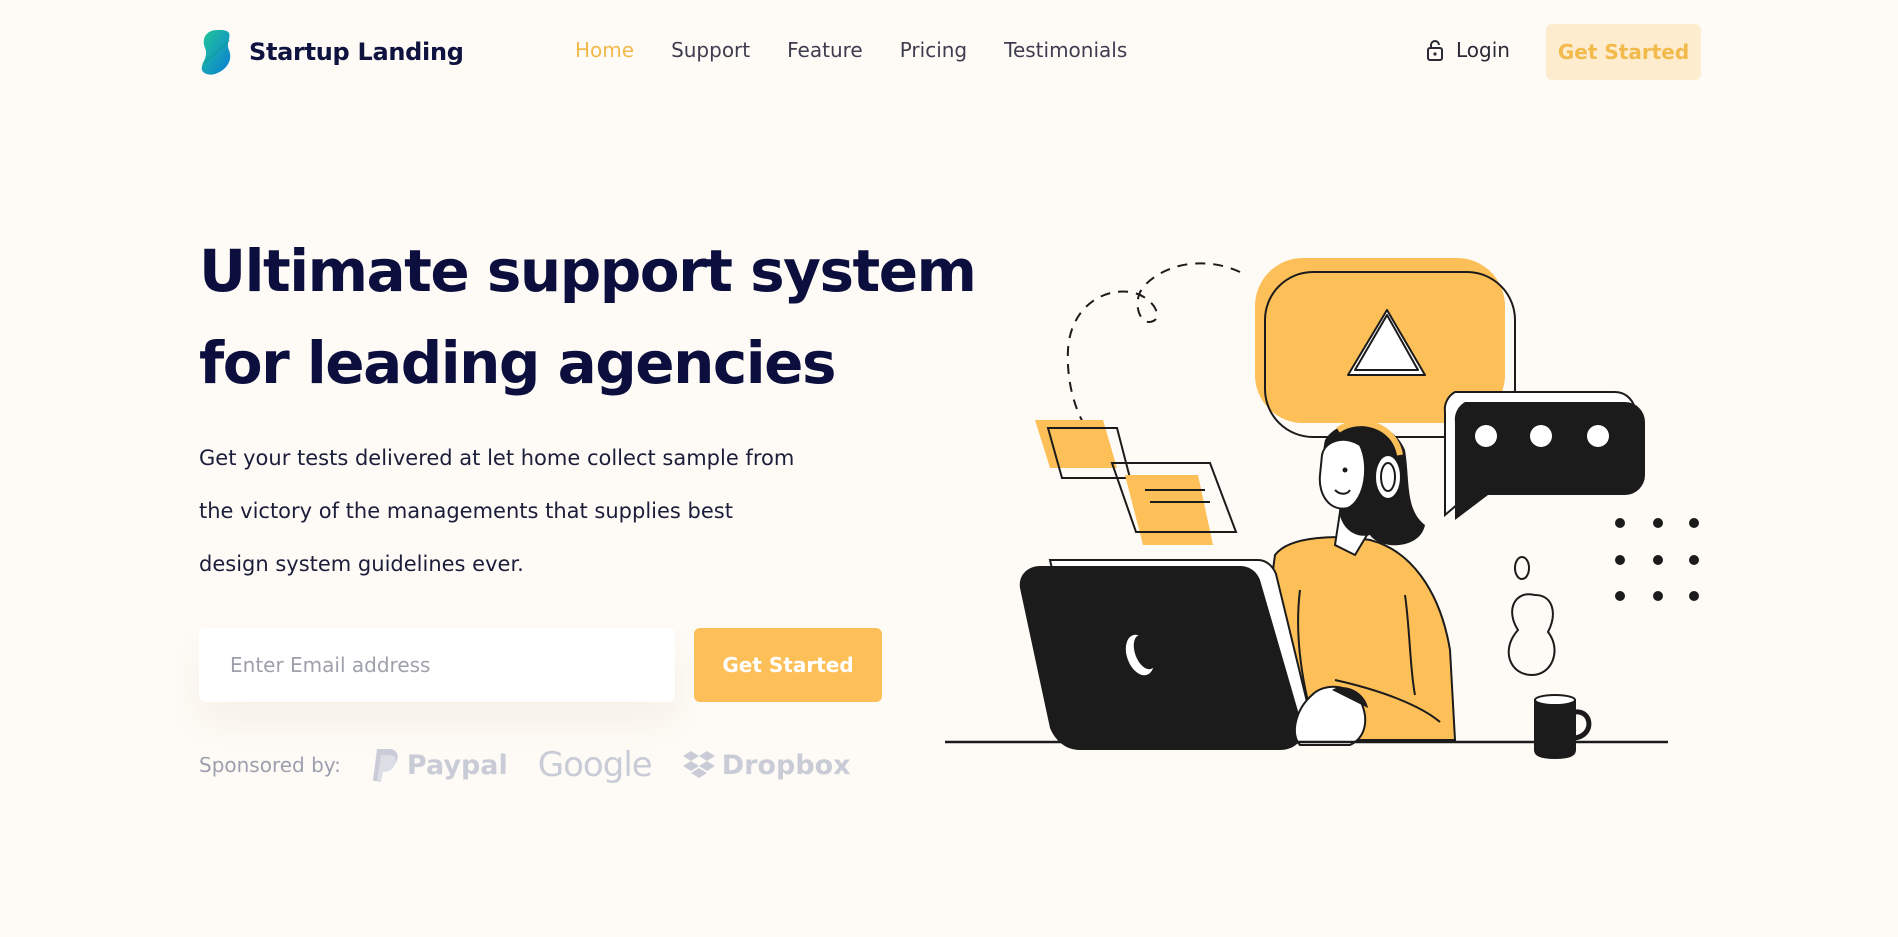 This screenshot has width=1898, height=937. What do you see at coordinates (1623, 52) in the screenshot?
I see `header-get-started-button: Get Started` at bounding box center [1623, 52].